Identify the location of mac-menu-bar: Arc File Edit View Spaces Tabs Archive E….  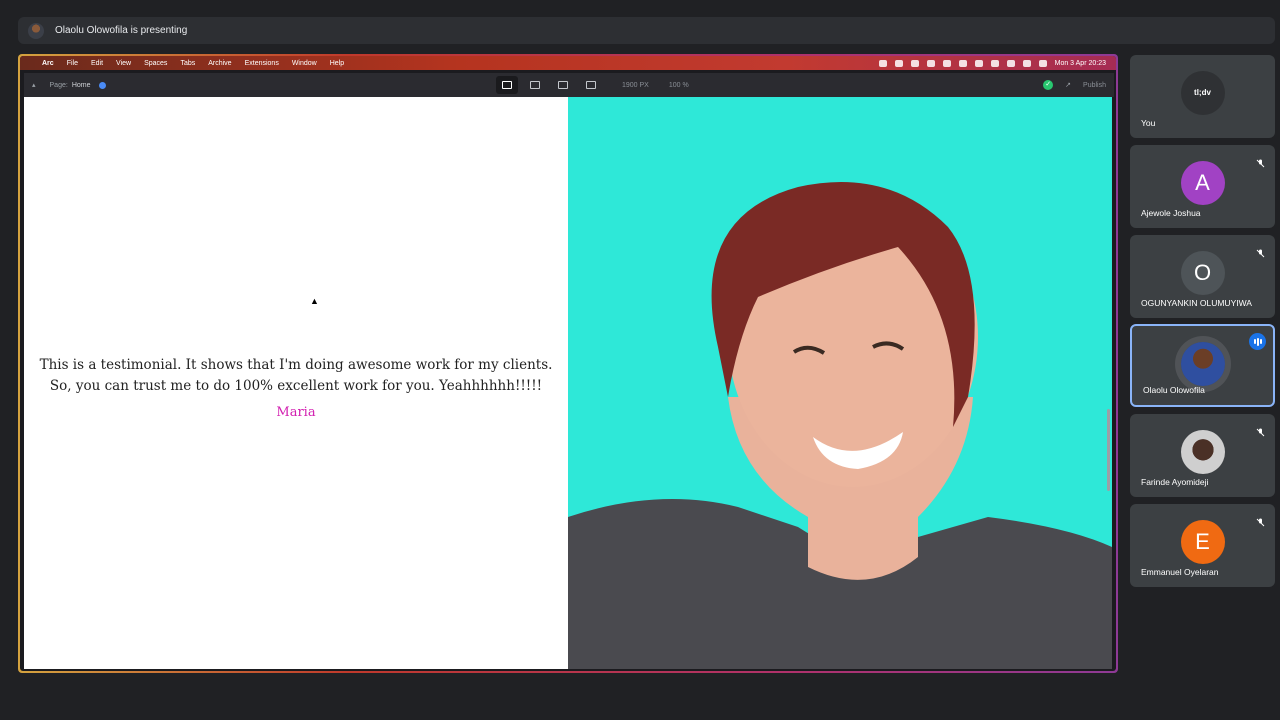
(568, 63).